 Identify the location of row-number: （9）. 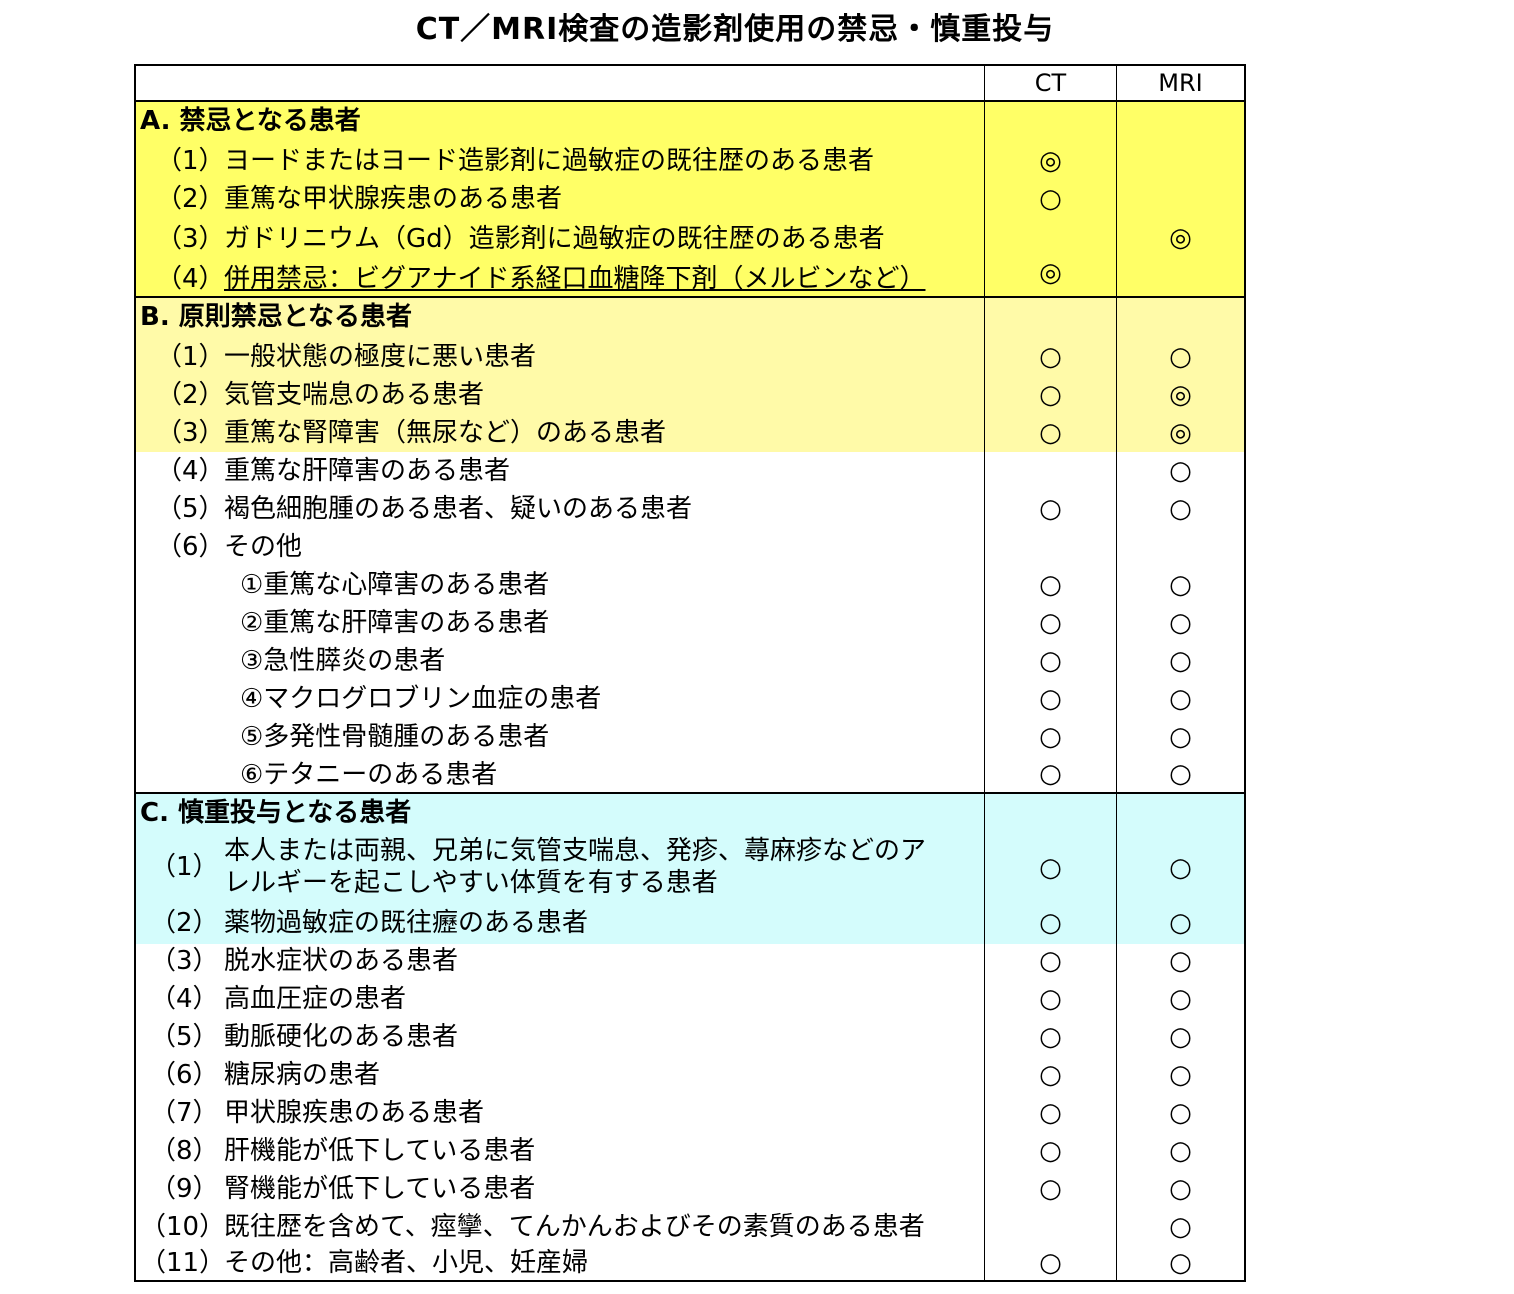
(184, 1189).